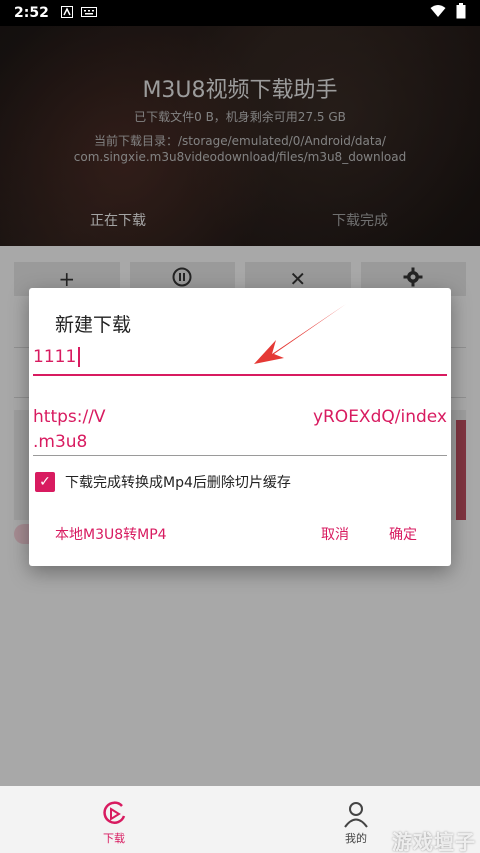  I want to click on keyboard-icon, so click(88, 13).